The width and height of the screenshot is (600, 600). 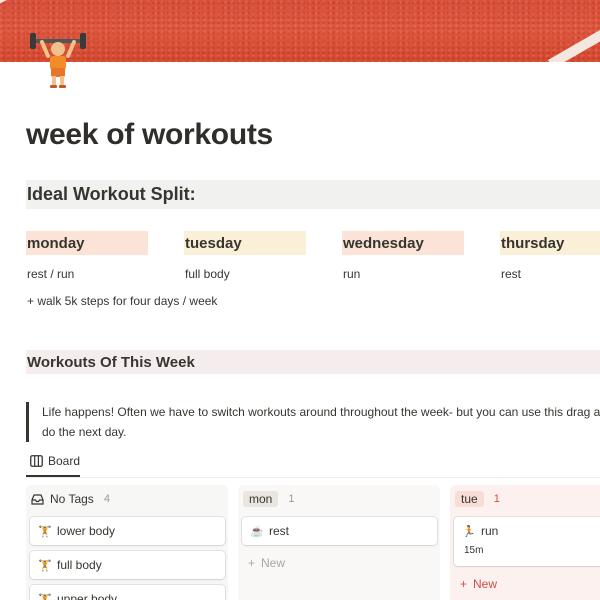 I want to click on card-title: rest, so click(x=279, y=531).